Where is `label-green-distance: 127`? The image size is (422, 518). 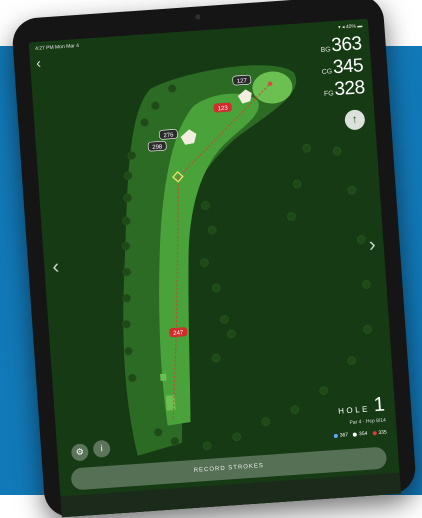 label-green-distance: 127 is located at coordinates (242, 80).